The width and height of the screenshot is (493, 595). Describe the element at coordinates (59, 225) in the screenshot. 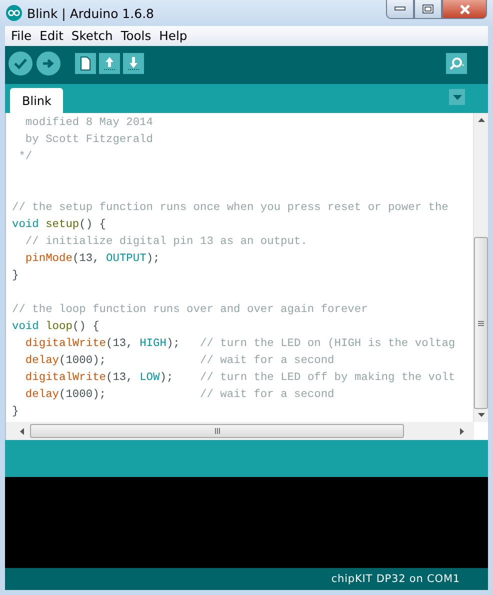

I see `code-line: void setup() {` at that location.